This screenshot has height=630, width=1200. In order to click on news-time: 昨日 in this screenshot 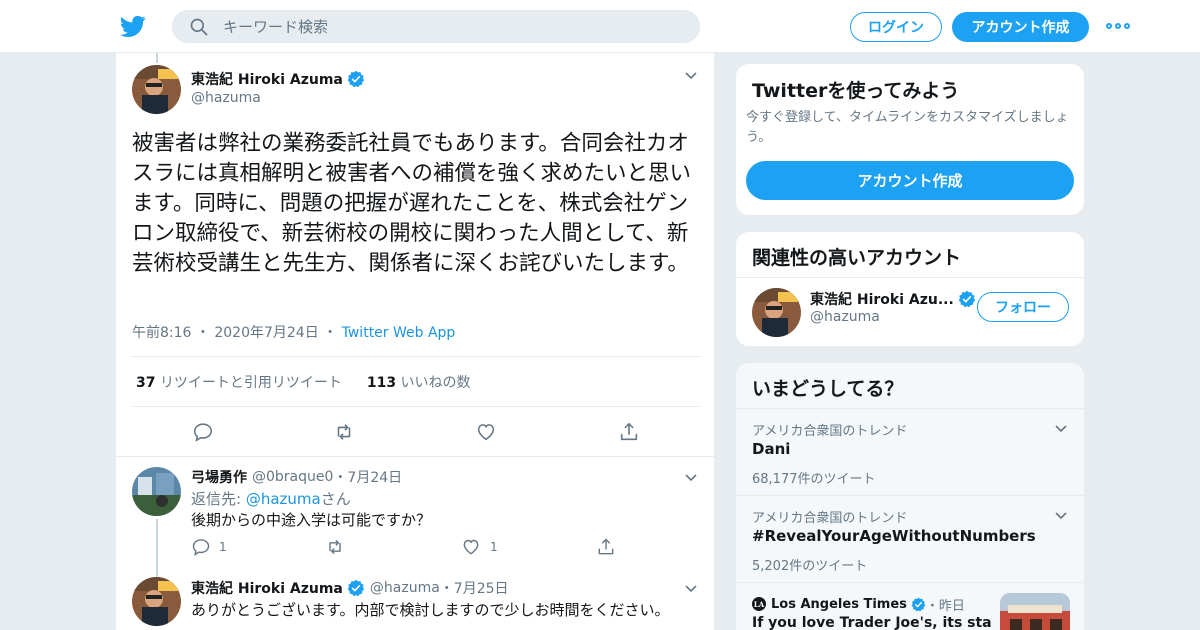, I will do `click(951, 606)`.